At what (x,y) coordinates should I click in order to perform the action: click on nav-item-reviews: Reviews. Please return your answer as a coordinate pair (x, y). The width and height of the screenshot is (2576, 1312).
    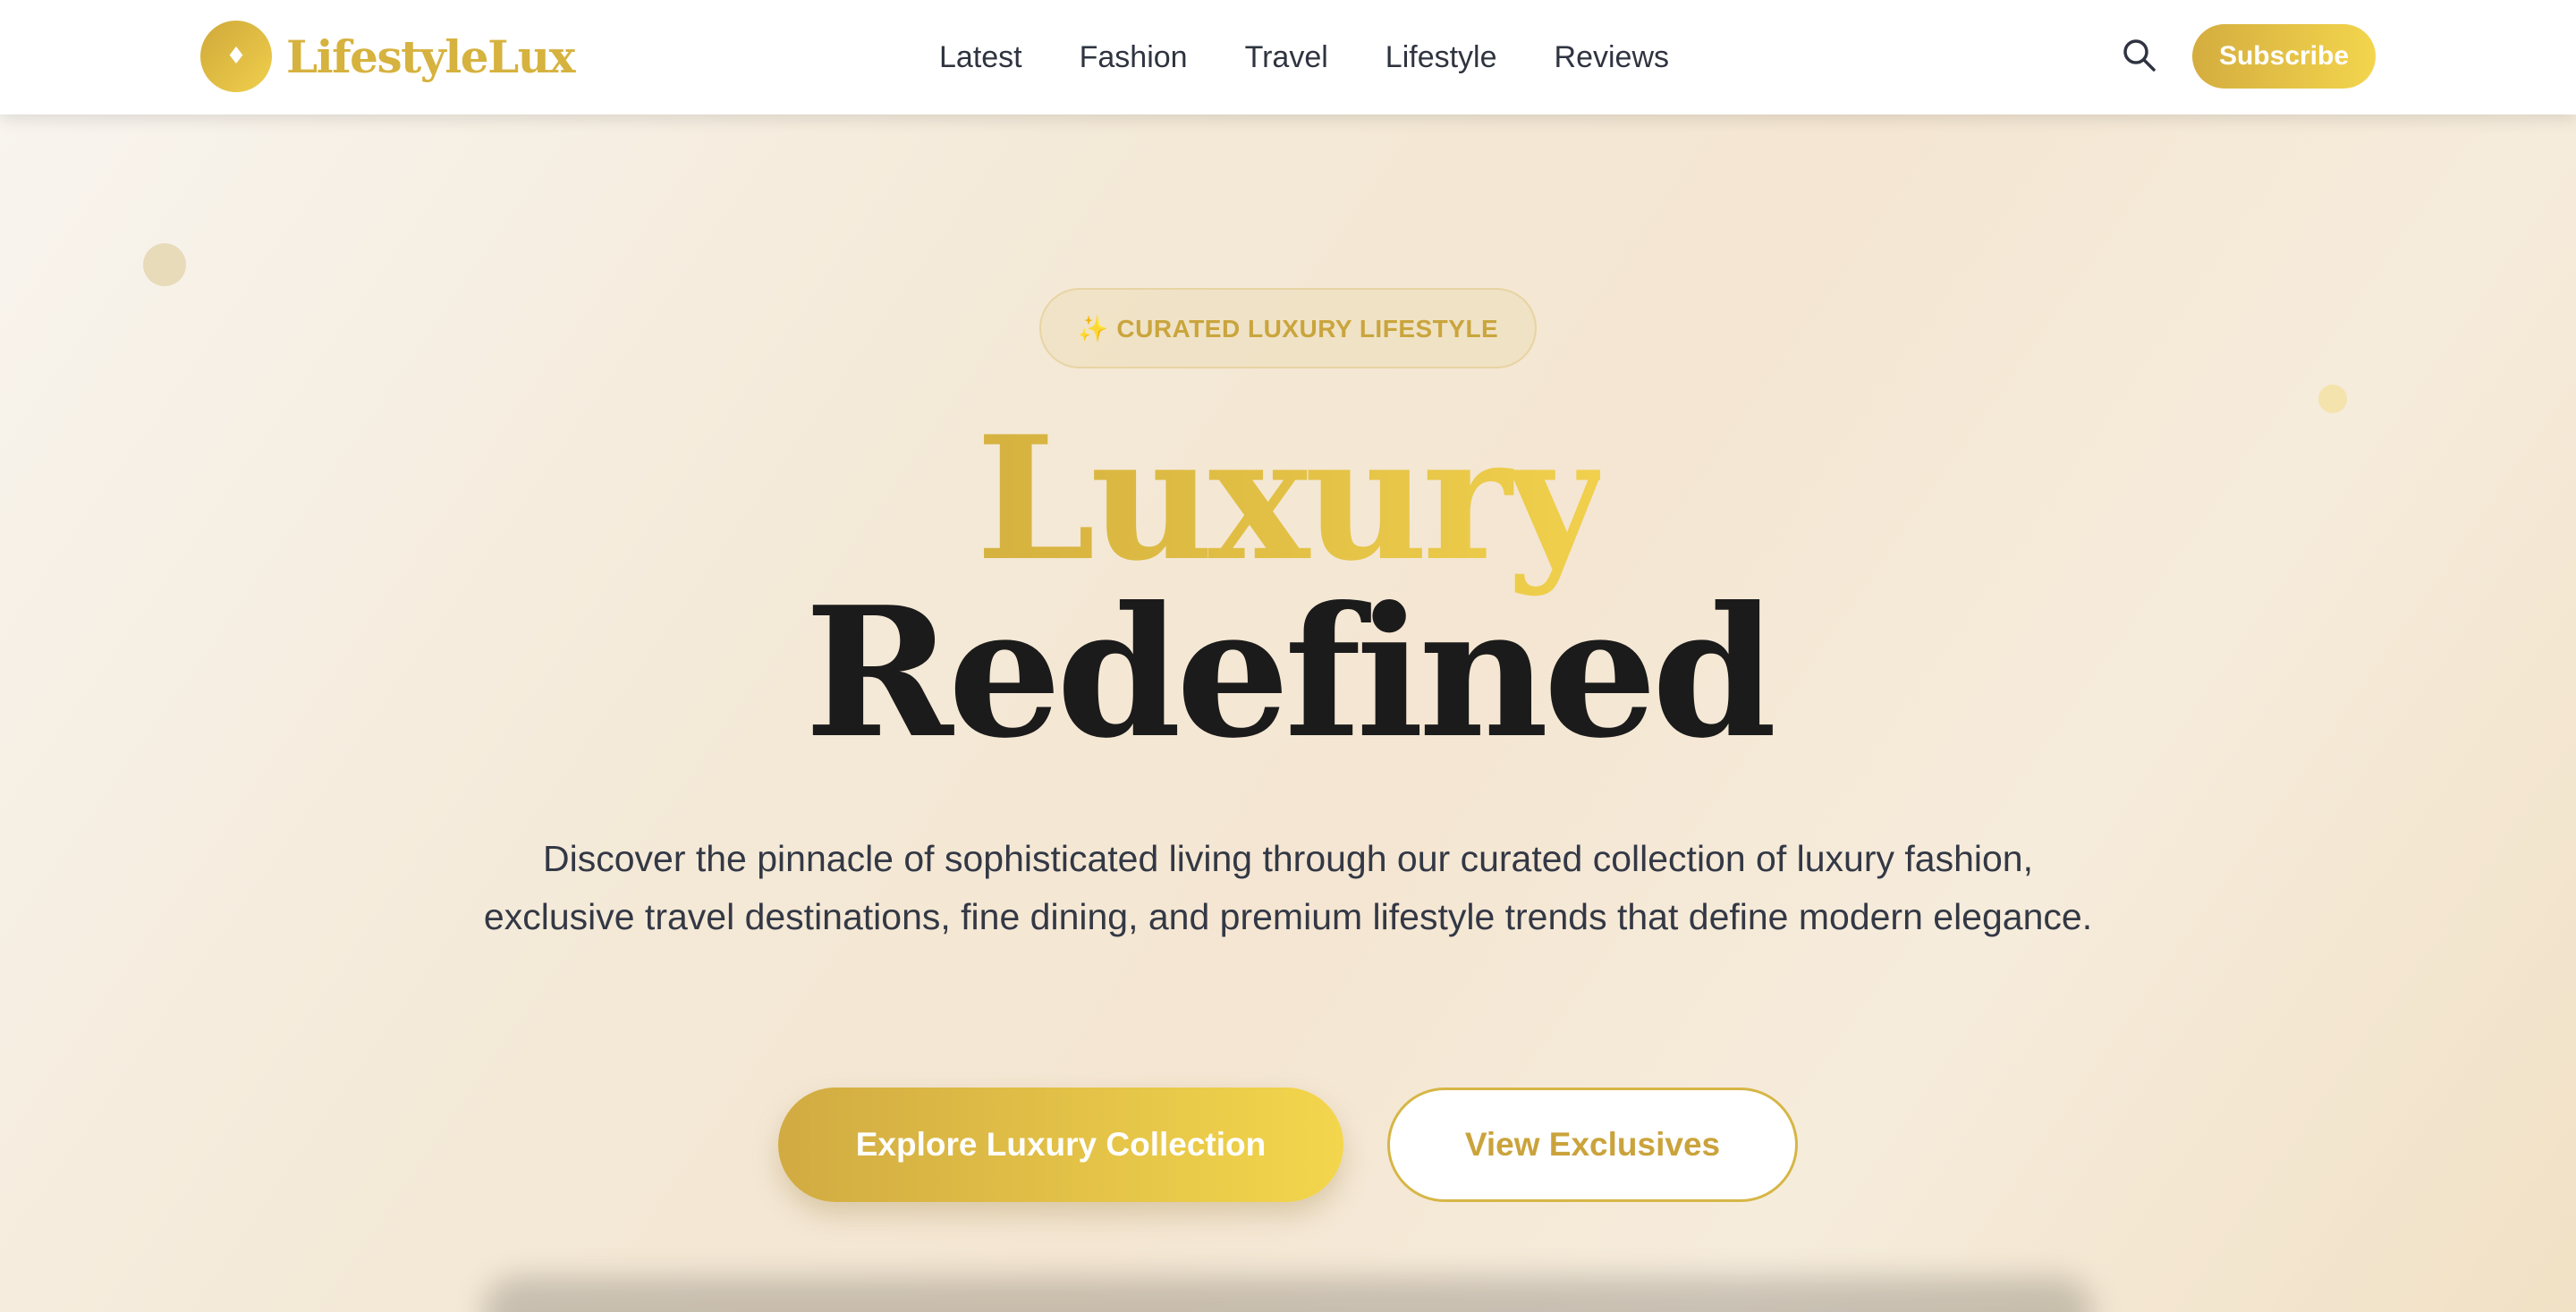
    Looking at the image, I should click on (1612, 57).